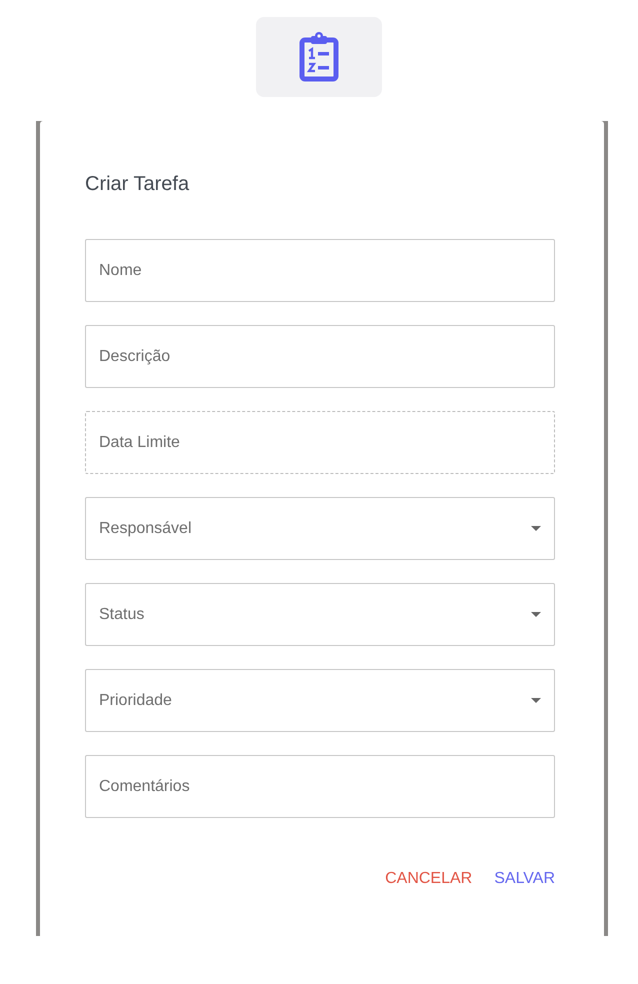  Describe the element at coordinates (320, 700) in the screenshot. I see `select-field: Prioridade` at that location.